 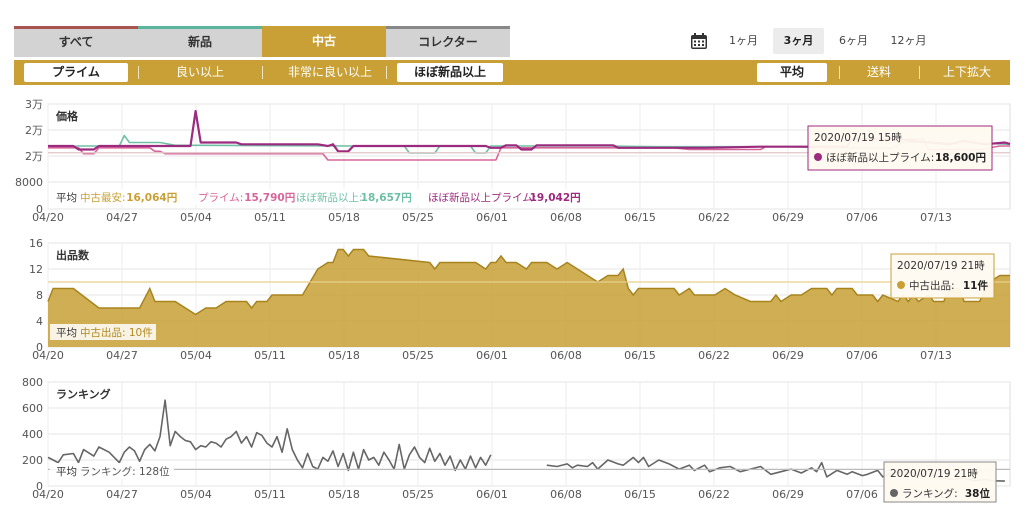 What do you see at coordinates (32, 460) in the screenshot?
I see `y-tick-label: 200` at bounding box center [32, 460].